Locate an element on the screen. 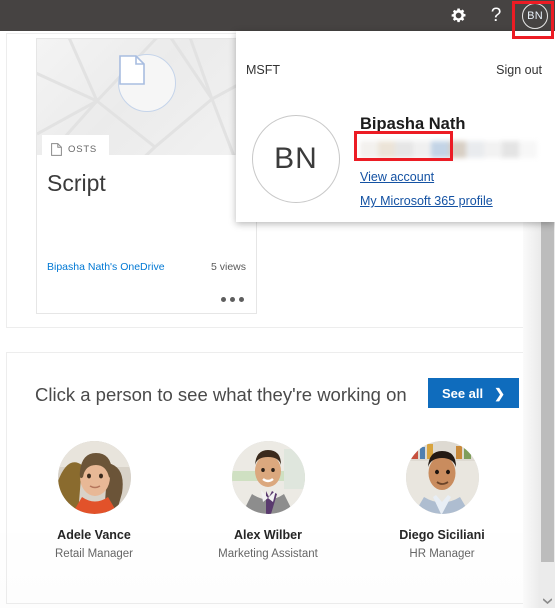 The image size is (555, 608). avatar: BN is located at coordinates (535, 15).